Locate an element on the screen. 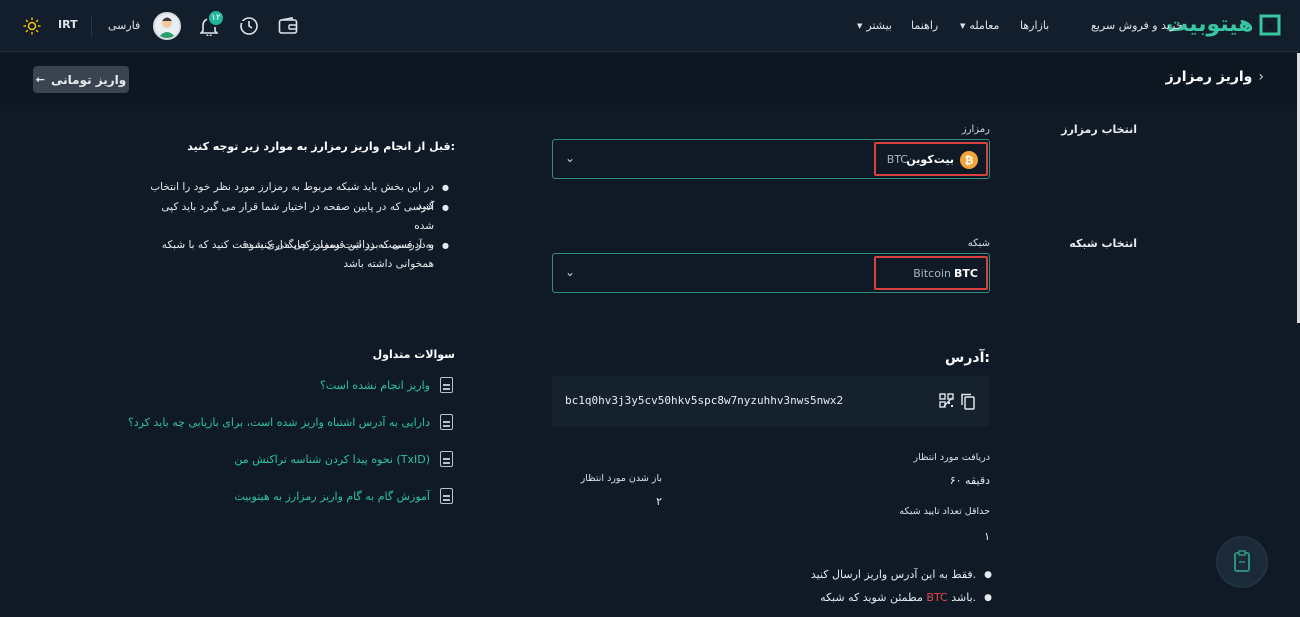  warning-suffix: باشد. is located at coordinates (964, 597).